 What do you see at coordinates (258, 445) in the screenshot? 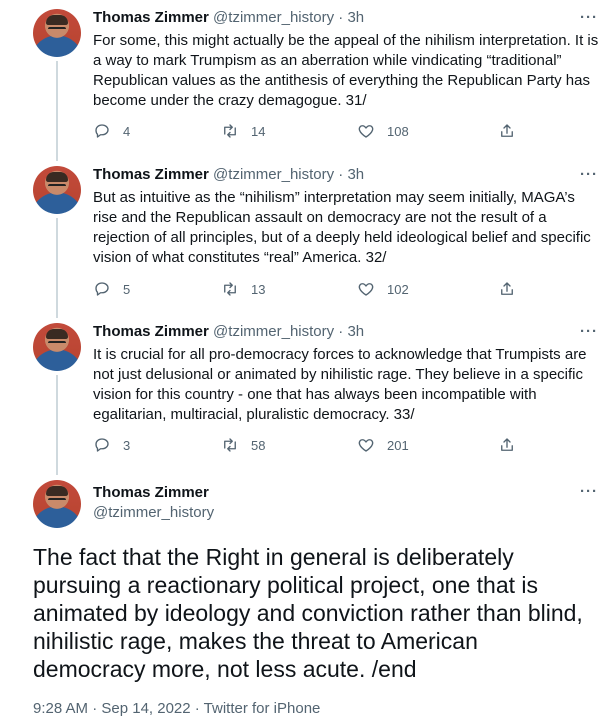
I see `retweet-count: 58` at bounding box center [258, 445].